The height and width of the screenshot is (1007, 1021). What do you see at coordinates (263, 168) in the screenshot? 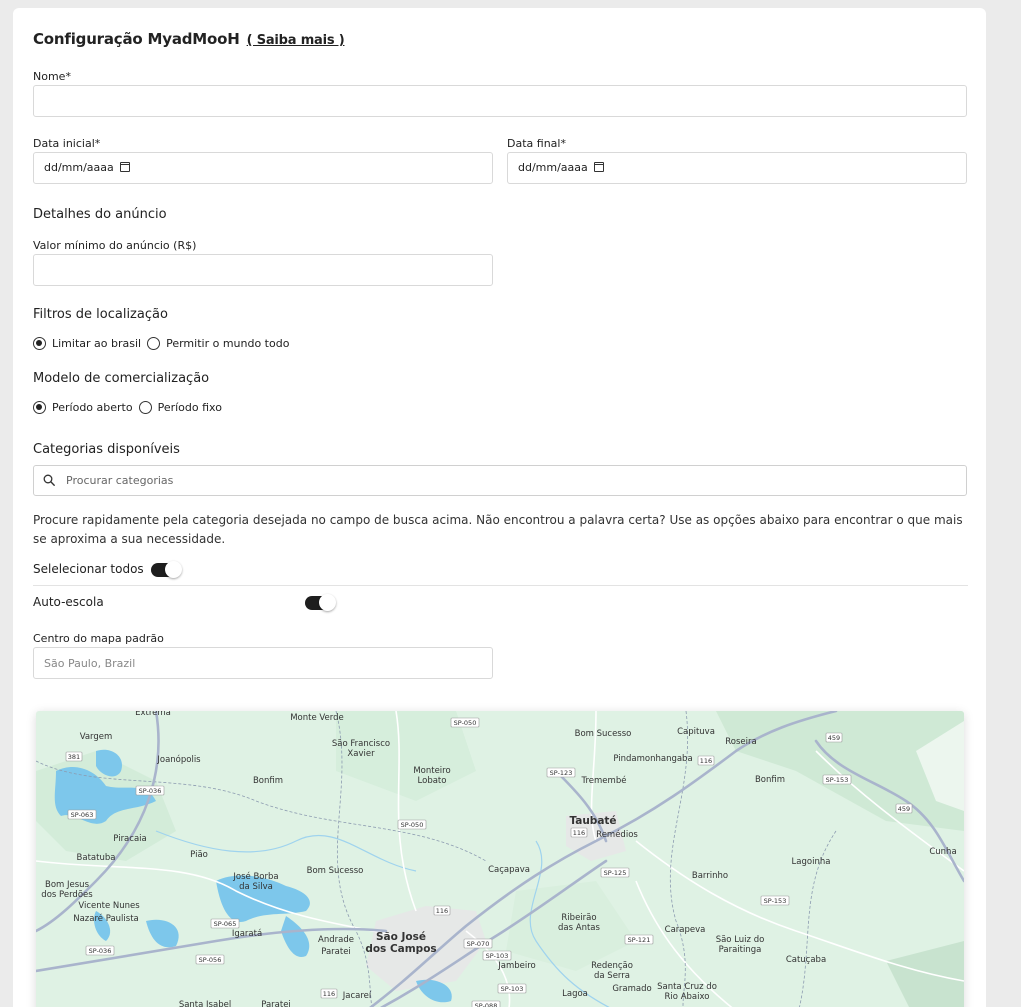
I see `start-date-input: dd/mm/aaaa` at bounding box center [263, 168].